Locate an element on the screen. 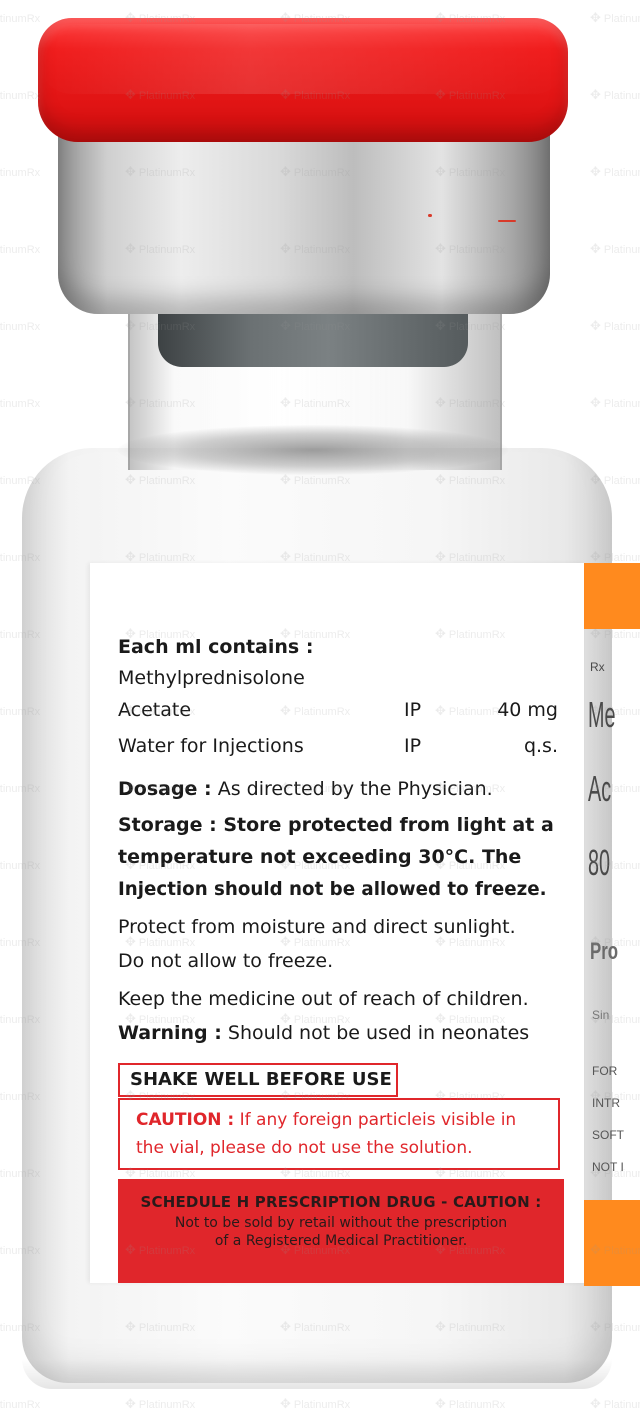 The width and height of the screenshot is (640, 1422). side-label-text: Sin is located at coordinates (601, 1015).